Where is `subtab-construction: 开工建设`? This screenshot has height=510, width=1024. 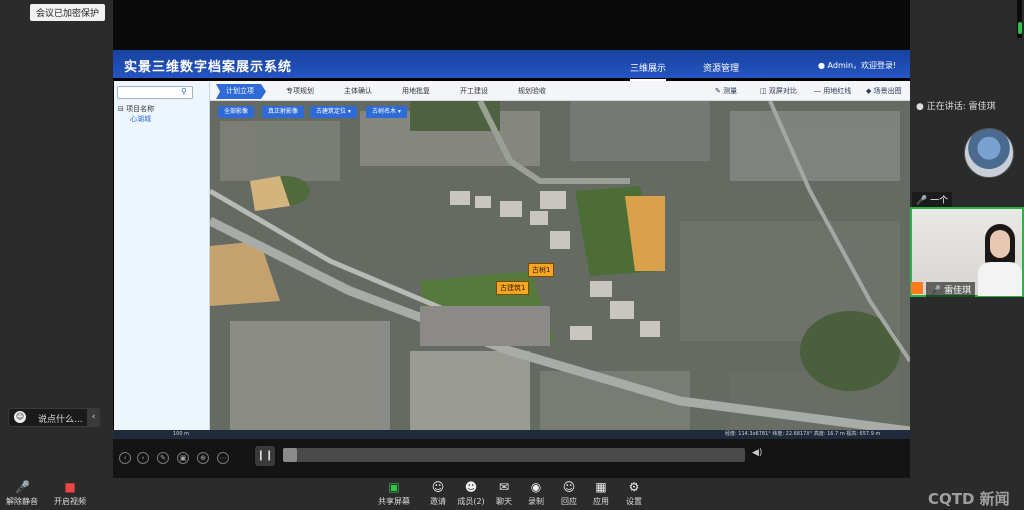 subtab-construction: 开工建设 is located at coordinates (475, 91).